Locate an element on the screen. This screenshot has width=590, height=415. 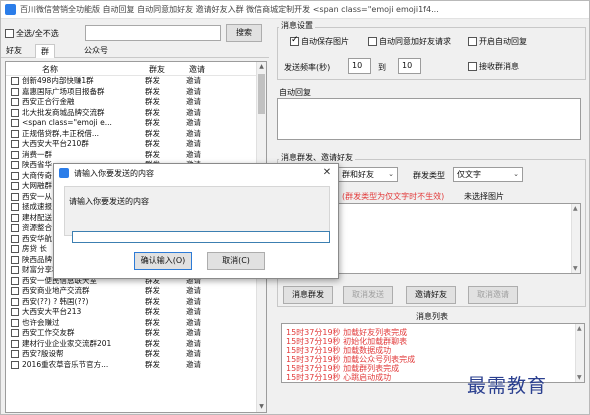
list-item: 北大批发商城品牌交流群 群发 邀请 is located at coordinates (131, 113).